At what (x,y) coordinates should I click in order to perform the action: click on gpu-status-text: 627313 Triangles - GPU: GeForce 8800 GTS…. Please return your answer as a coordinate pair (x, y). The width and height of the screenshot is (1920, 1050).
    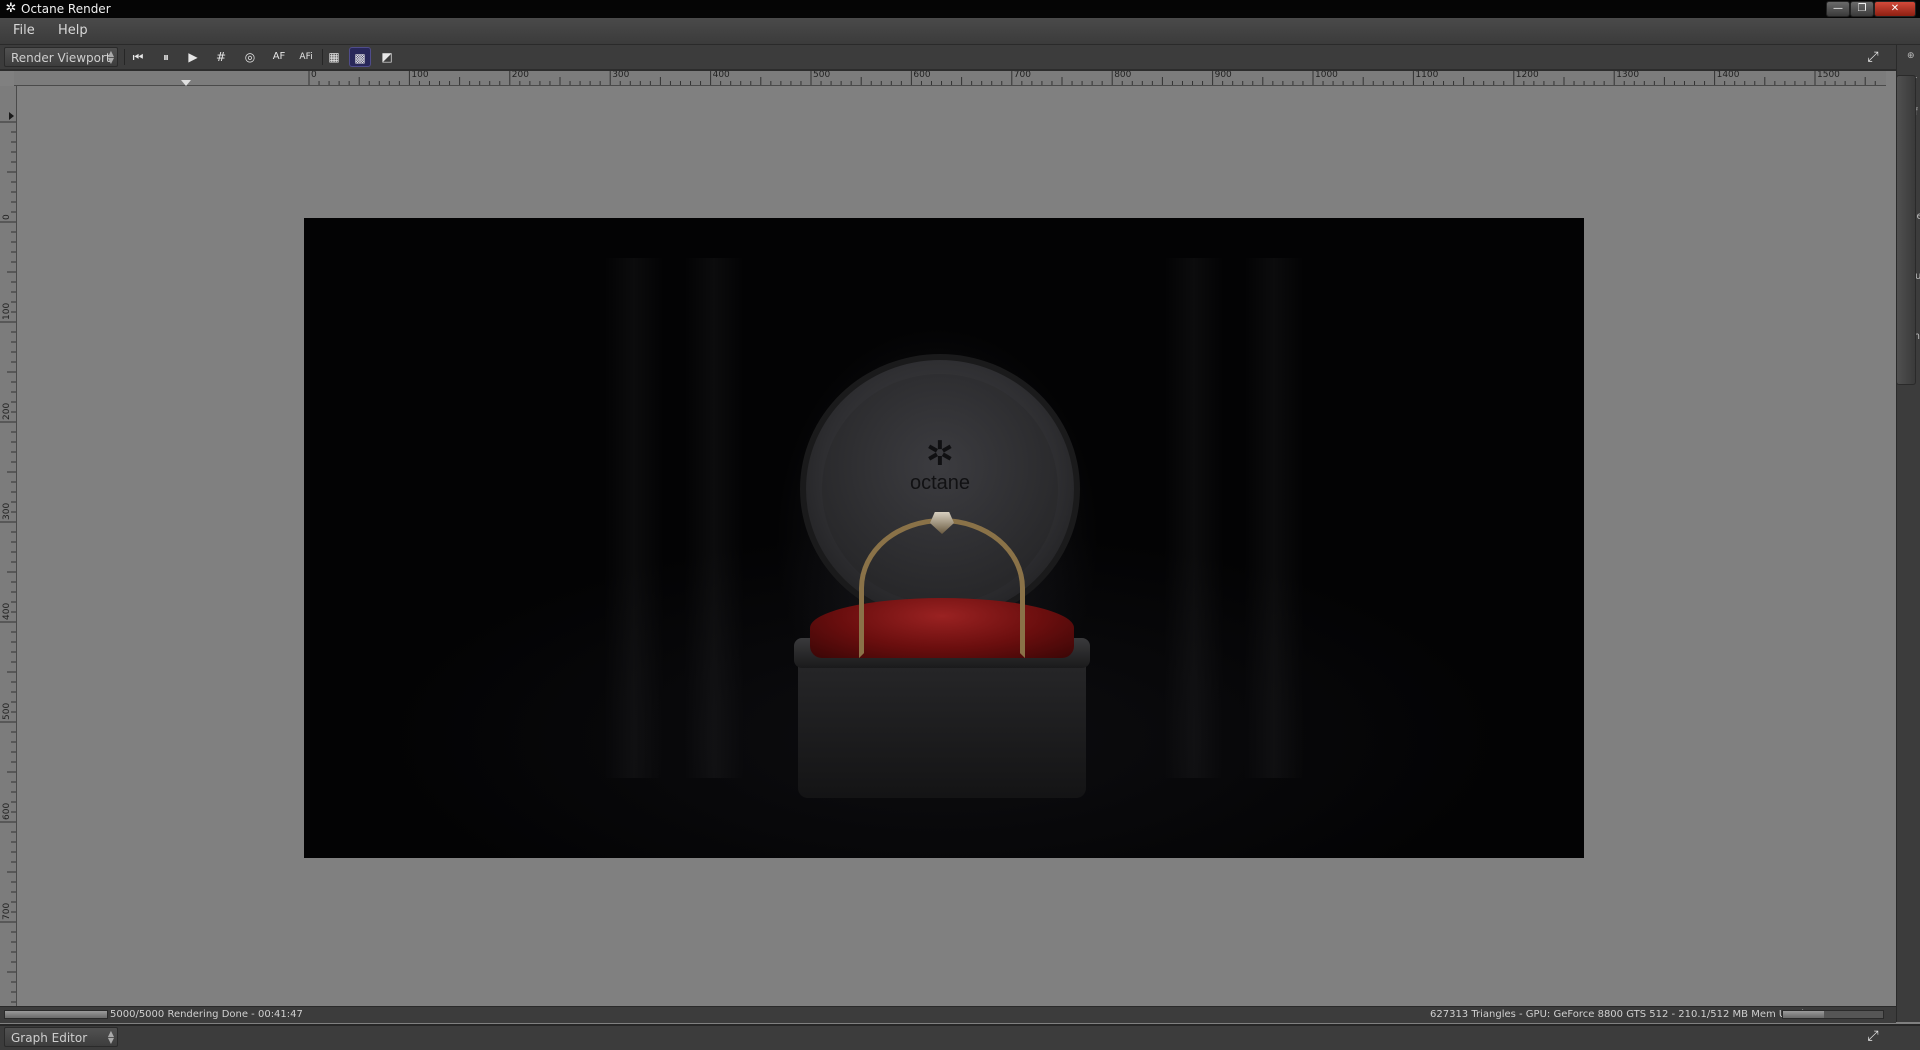
    Looking at the image, I should click on (1617, 1014).